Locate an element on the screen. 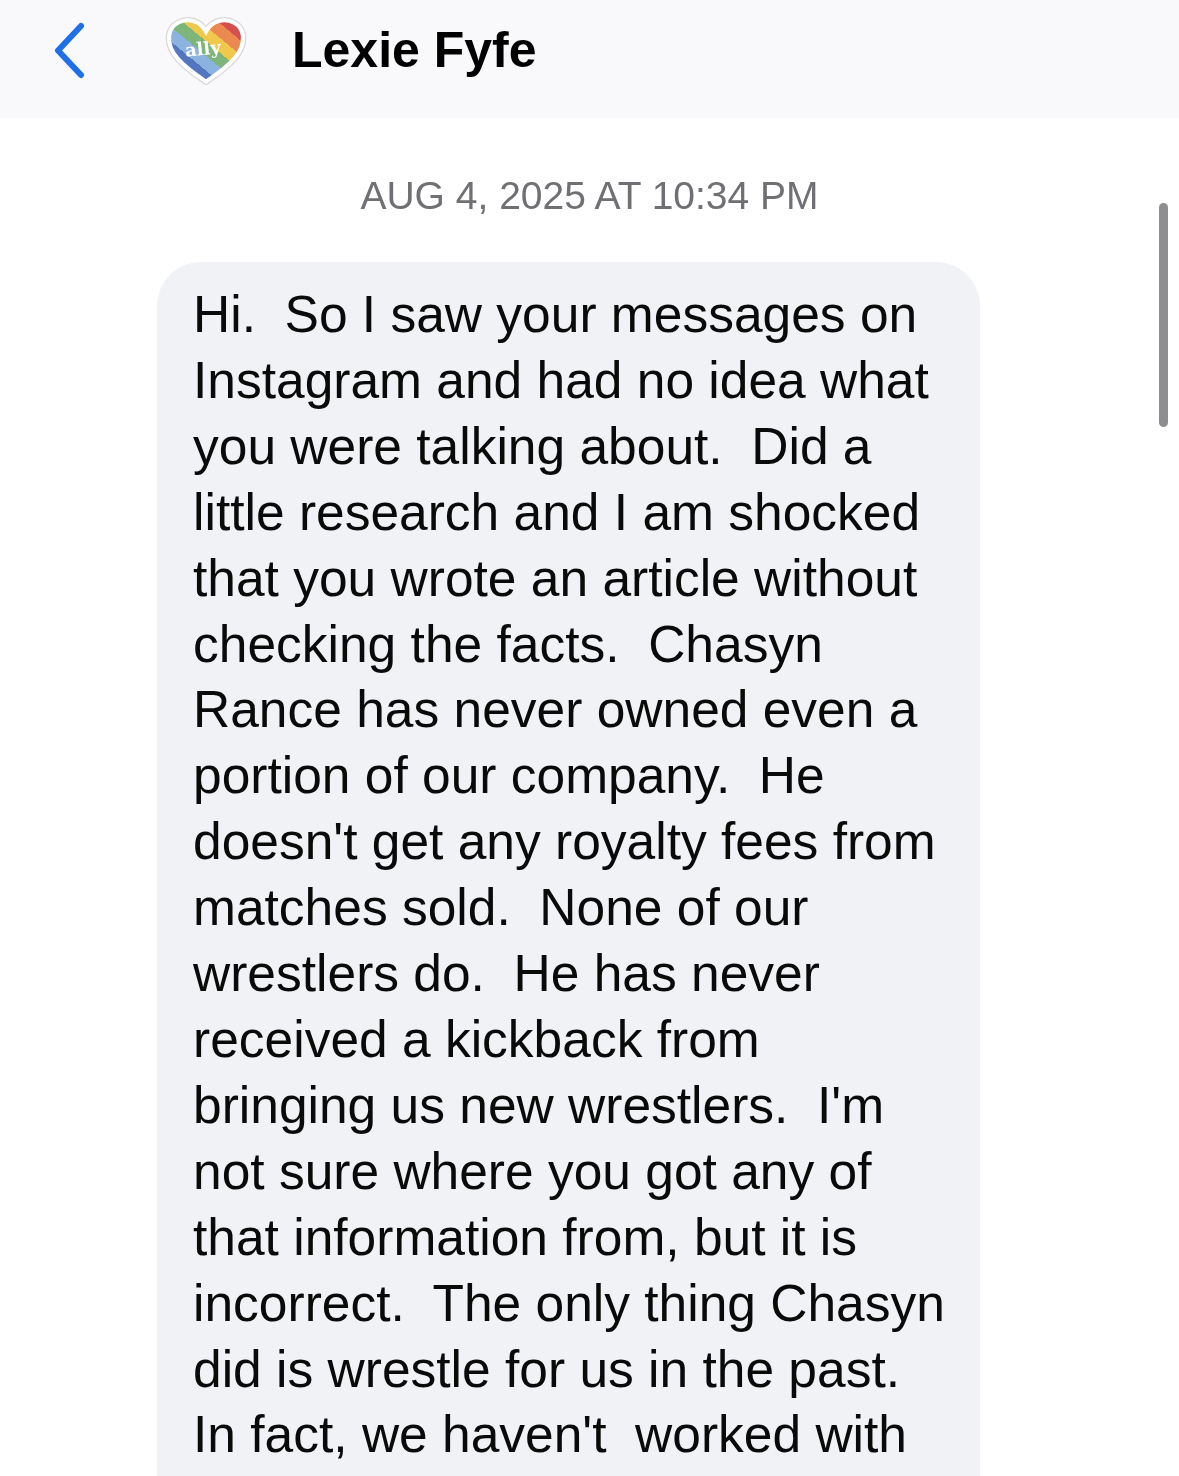 This screenshot has height=1476, width=1179. back-button is located at coordinates (69, 50).